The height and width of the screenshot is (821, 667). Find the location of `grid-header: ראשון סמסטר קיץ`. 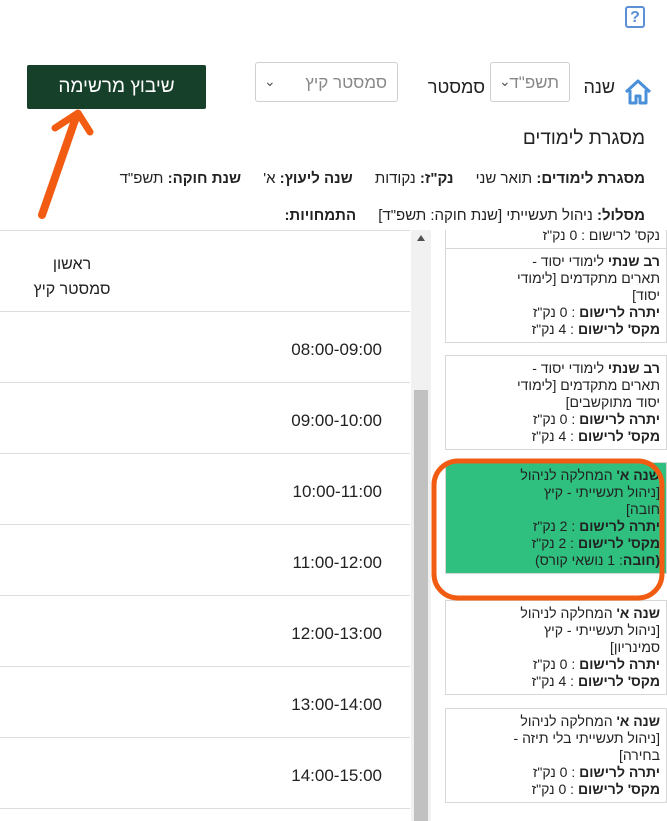

grid-header: ראשון סמסטר קיץ is located at coordinates (205, 271).